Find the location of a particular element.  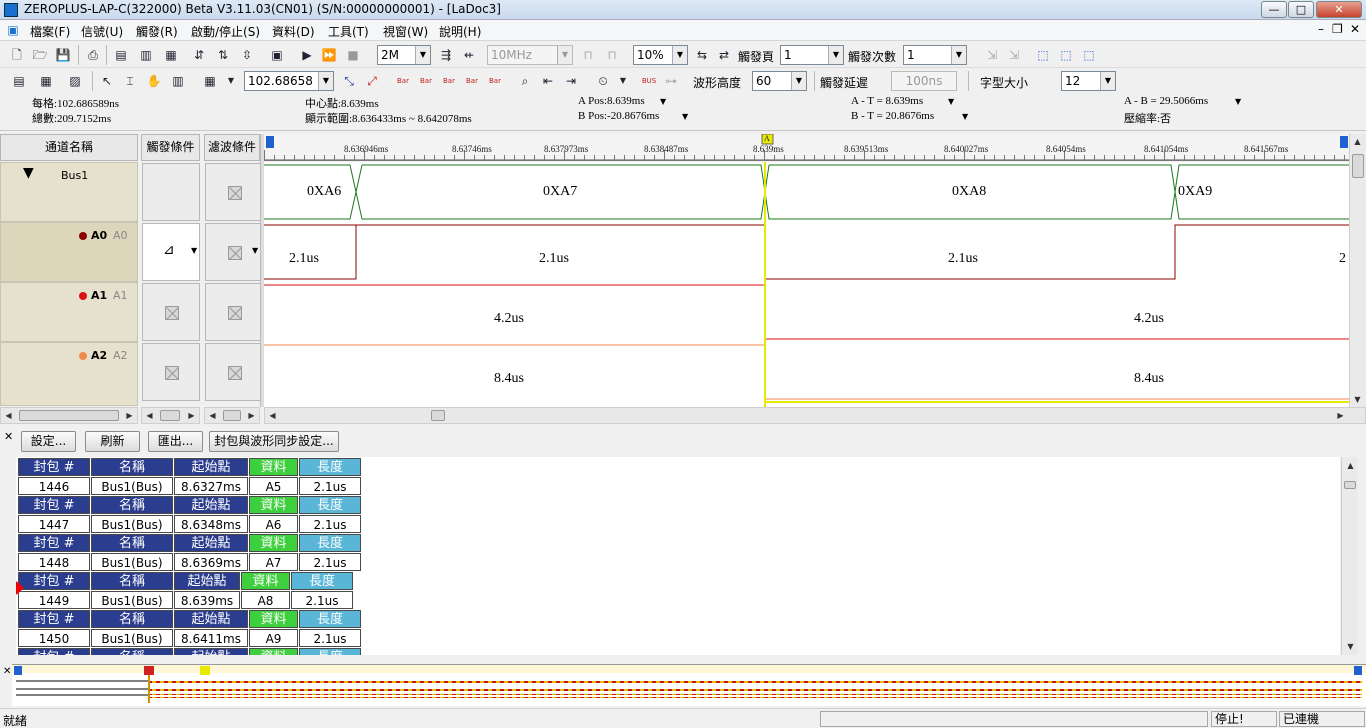

bus-icon: BUS is located at coordinates (649, 81).